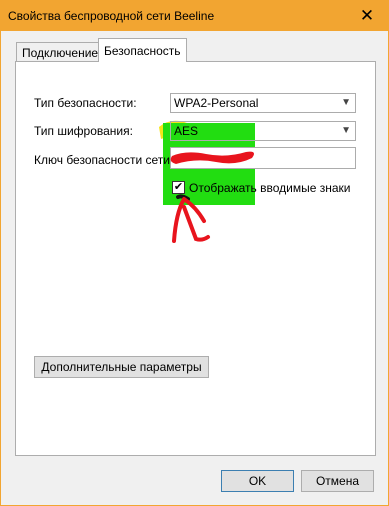 The height and width of the screenshot is (506, 389). What do you see at coordinates (102, 160) in the screenshot?
I see `security-key-label: Ключ безопасности сети` at bounding box center [102, 160].